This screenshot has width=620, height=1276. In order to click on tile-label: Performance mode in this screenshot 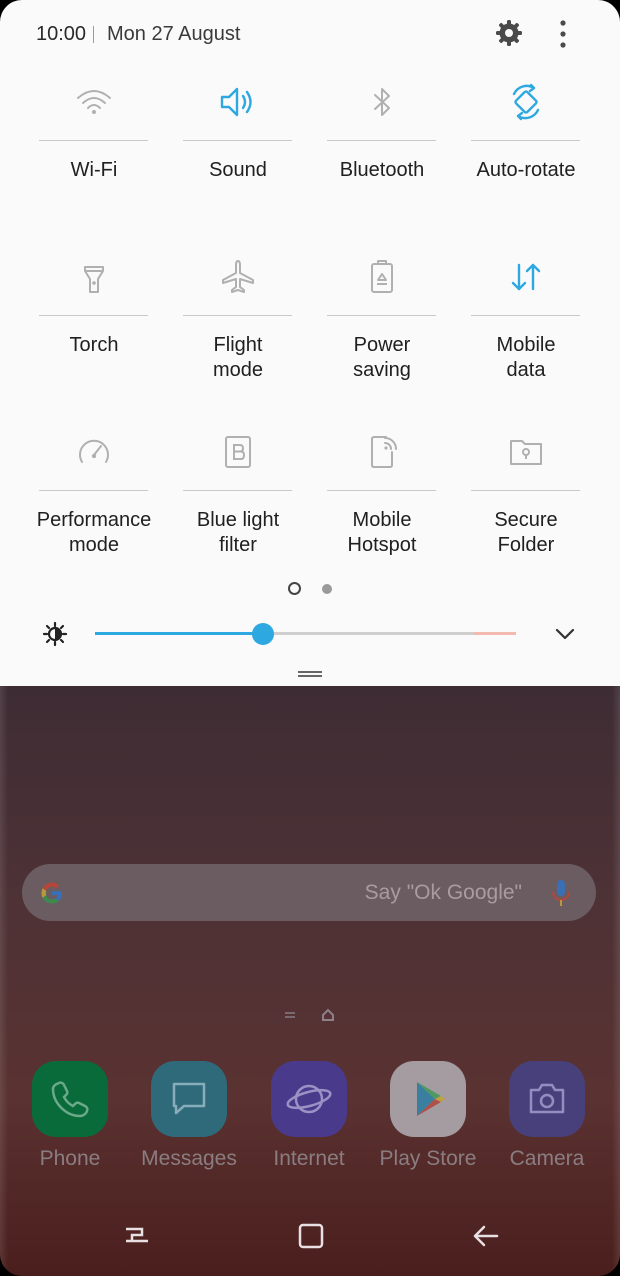, I will do `click(94, 532)`.